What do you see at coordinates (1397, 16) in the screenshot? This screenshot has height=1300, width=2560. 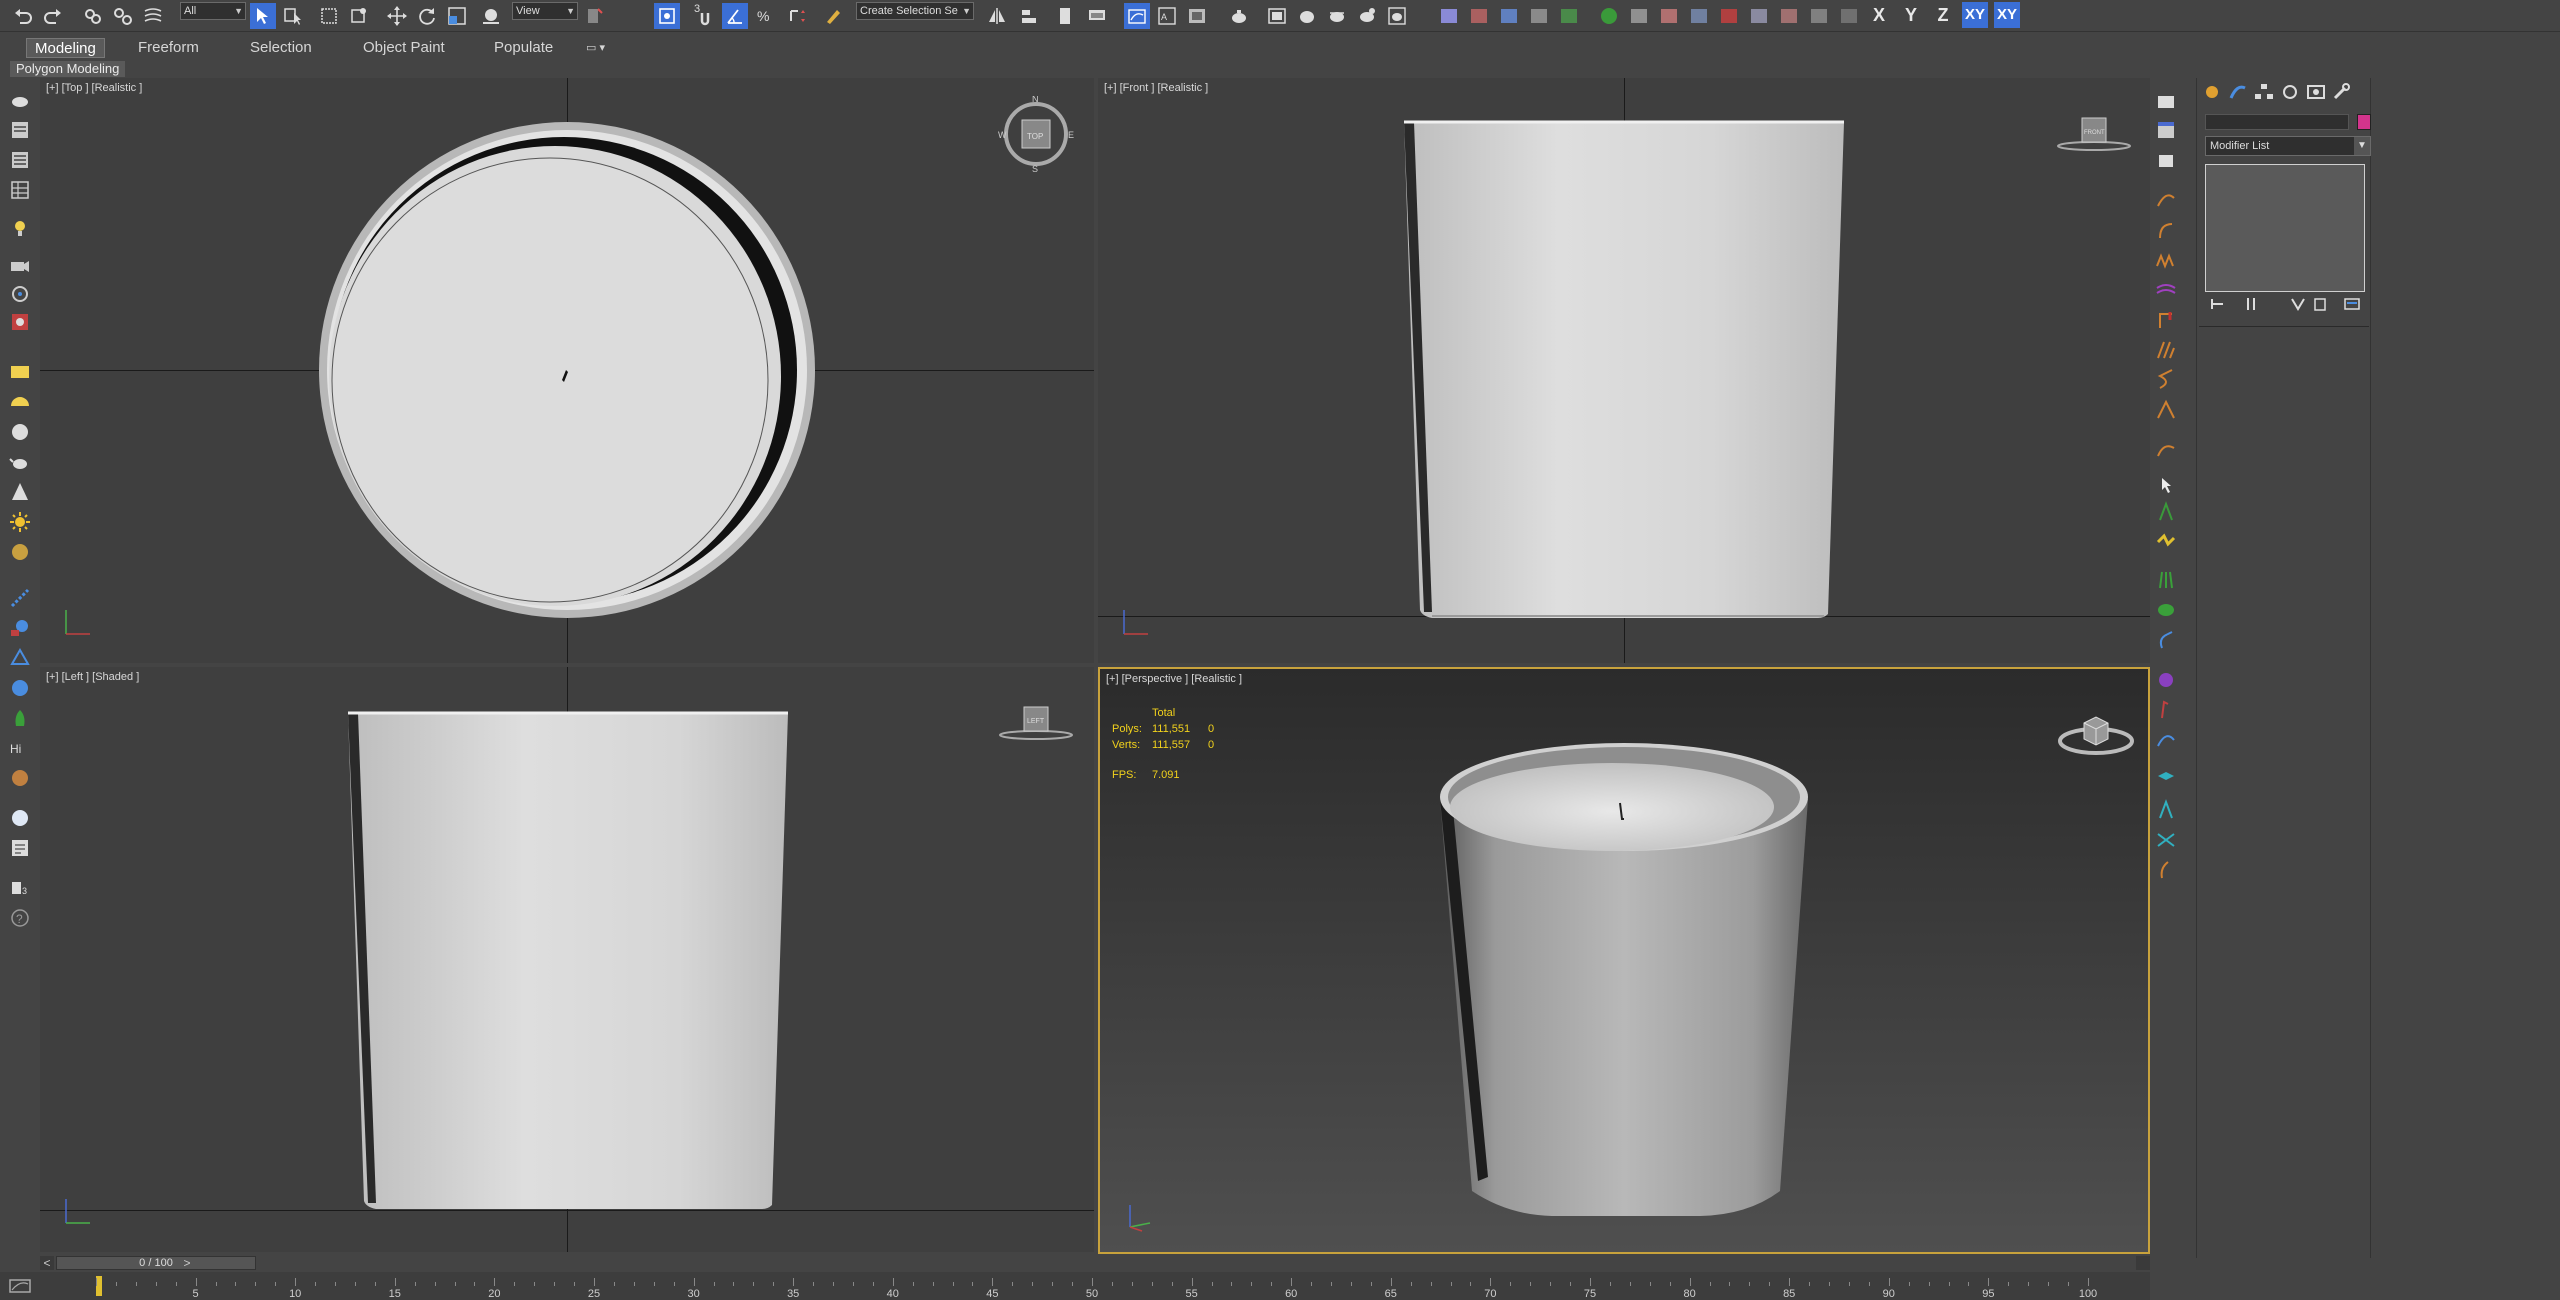 I see `render-a360-button` at bounding box center [1397, 16].